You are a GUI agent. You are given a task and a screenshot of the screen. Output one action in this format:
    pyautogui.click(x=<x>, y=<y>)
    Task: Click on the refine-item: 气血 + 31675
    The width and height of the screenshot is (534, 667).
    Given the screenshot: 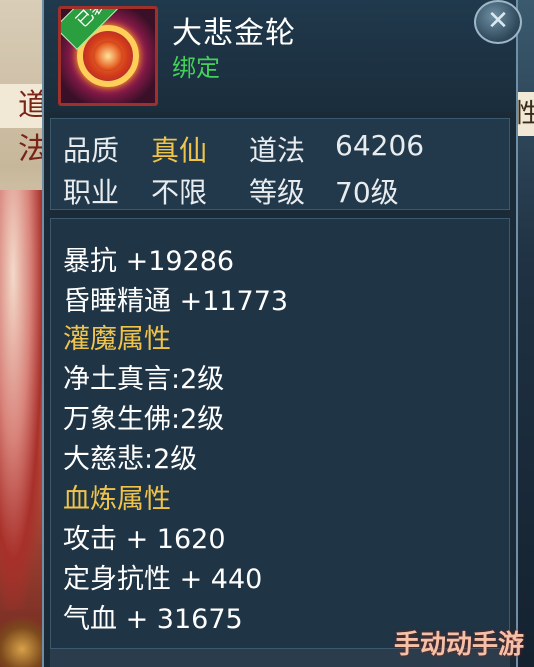 What is the action you would take?
    pyautogui.click(x=153, y=619)
    